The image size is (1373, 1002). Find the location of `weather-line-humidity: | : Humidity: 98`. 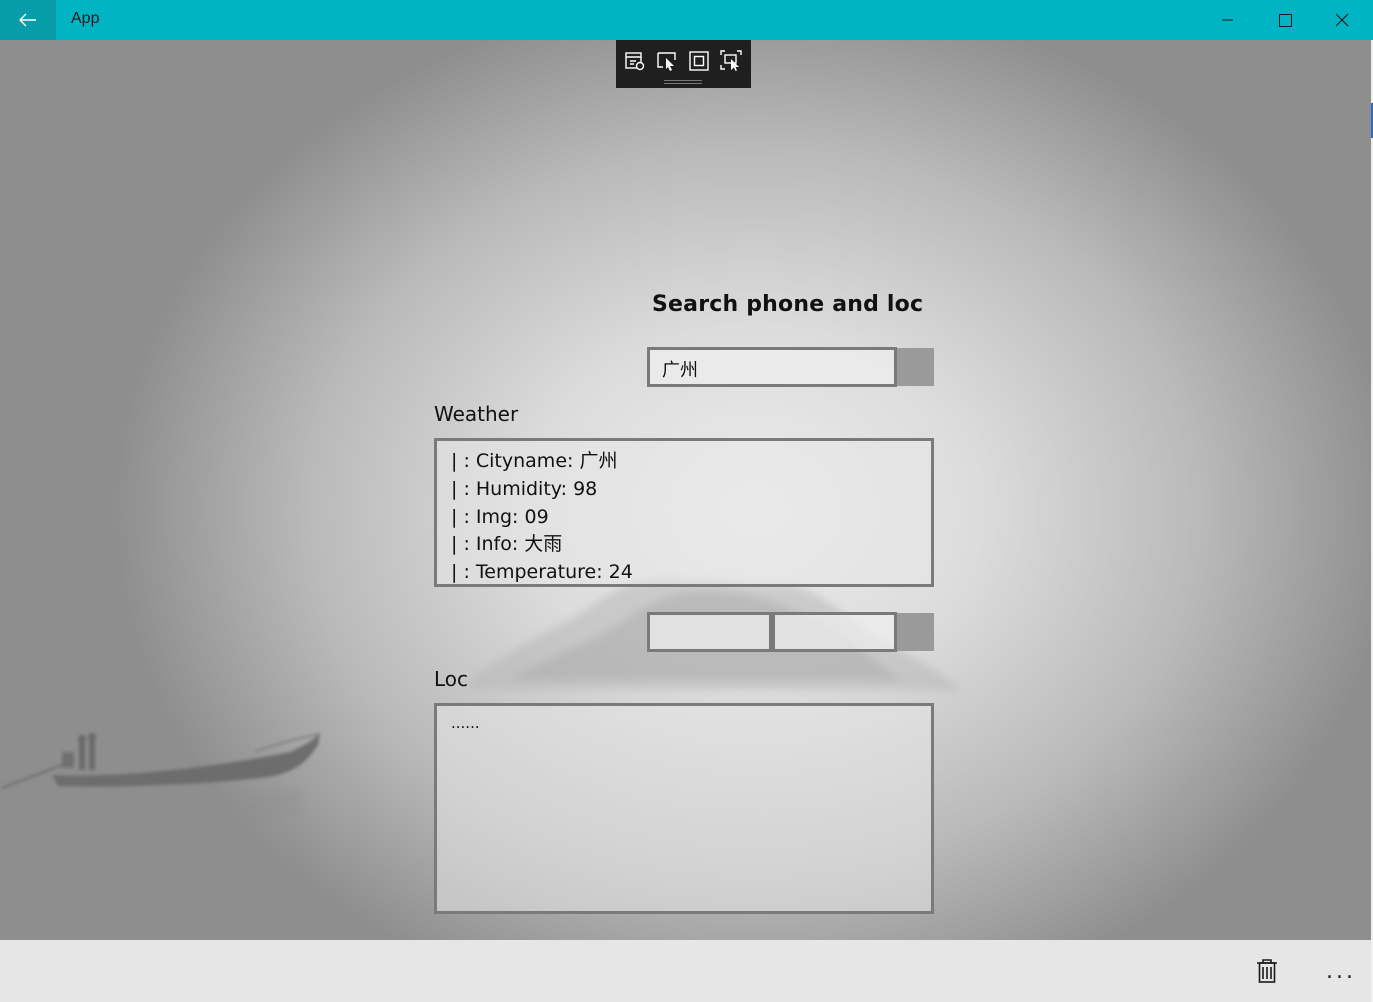

weather-line-humidity: | : Humidity: 98 is located at coordinates (524, 488).